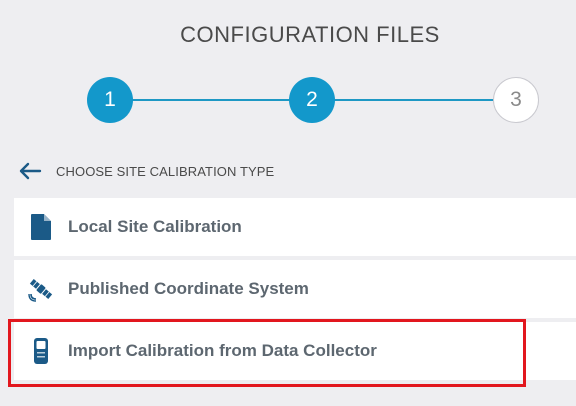  I want to click on option-label: Local Site Calibration, so click(155, 226).